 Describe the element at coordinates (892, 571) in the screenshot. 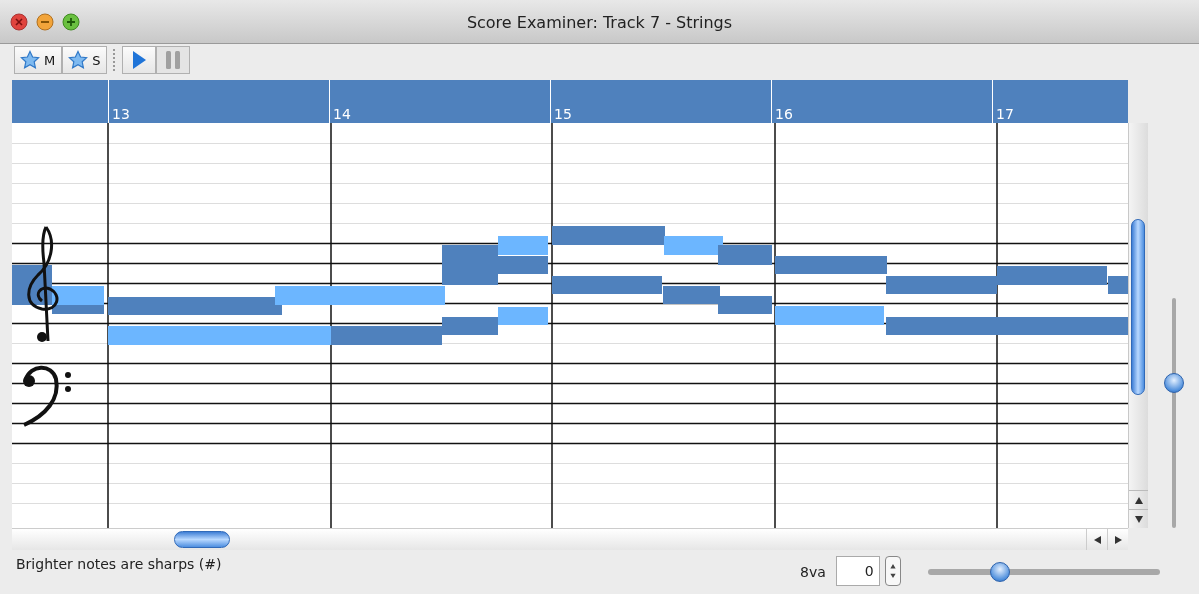

I see `stepper-icon` at that location.